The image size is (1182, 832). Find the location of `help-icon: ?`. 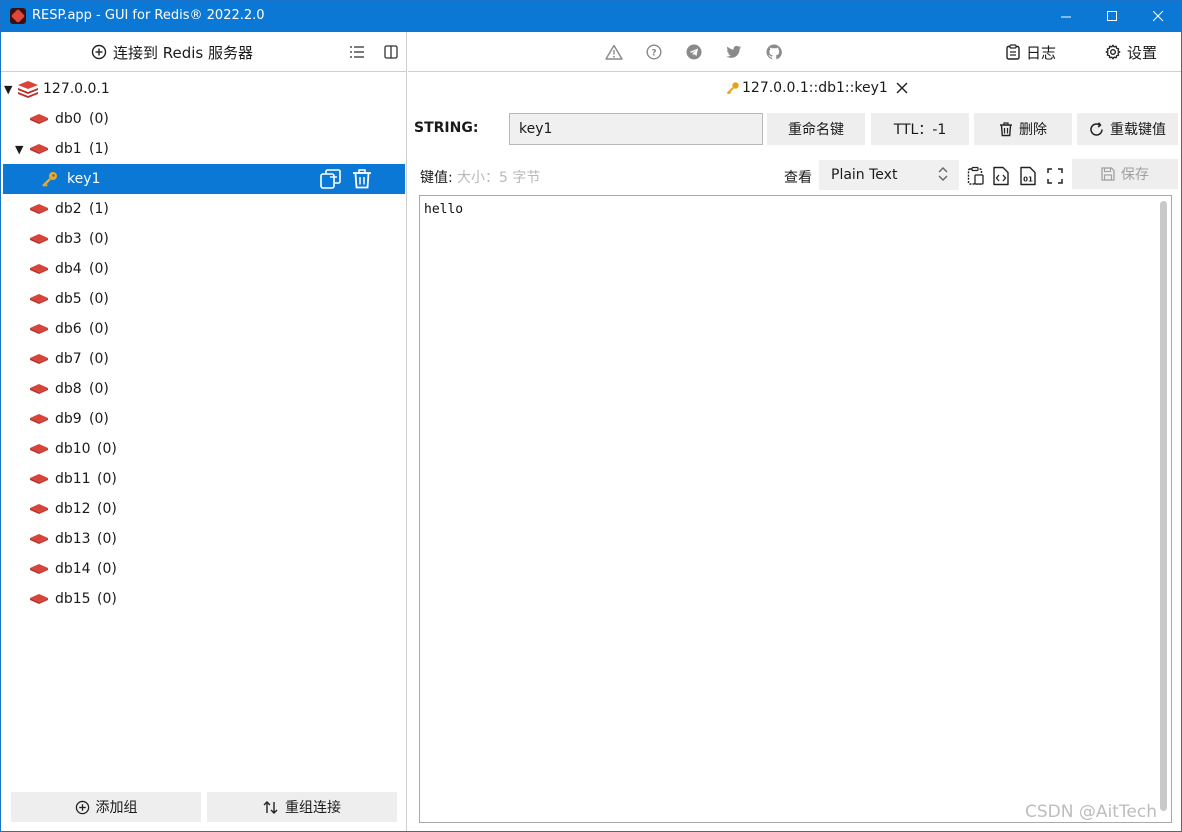

help-icon: ? is located at coordinates (654, 52).